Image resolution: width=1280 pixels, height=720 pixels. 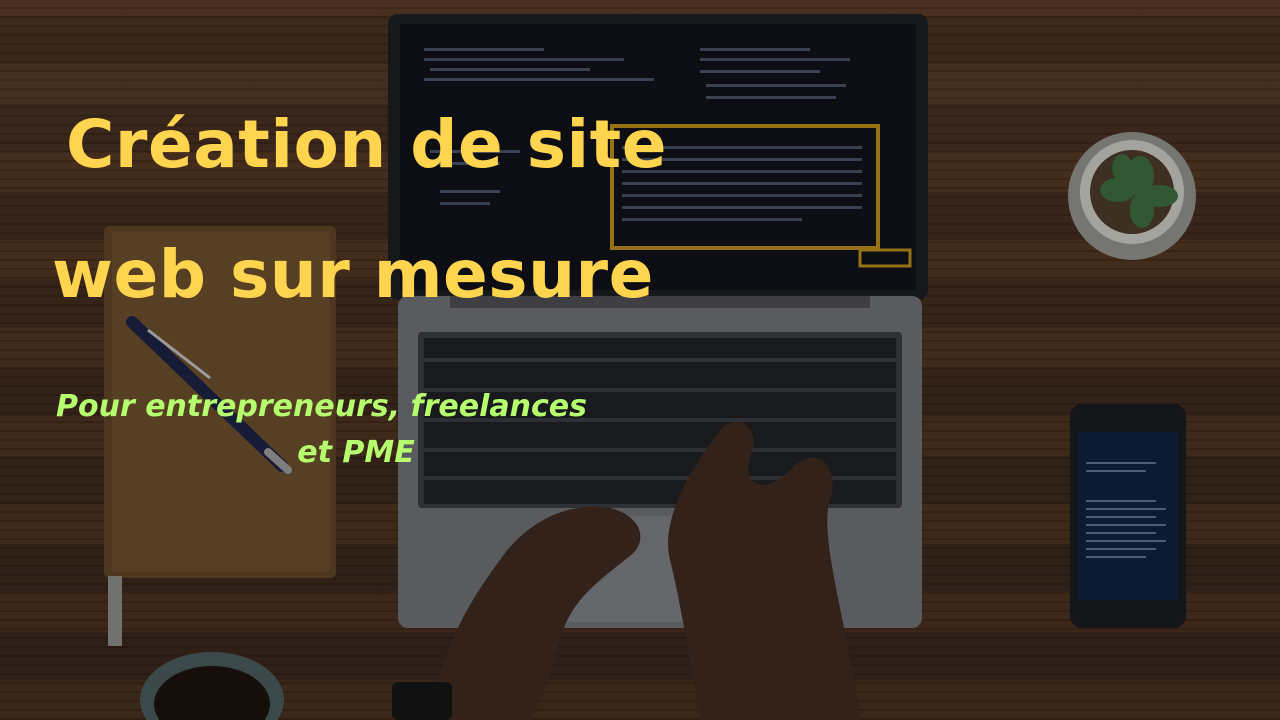 What do you see at coordinates (356, 430) in the screenshot?
I see `subtitle: Pour entrepreneurs, freelances et PME` at bounding box center [356, 430].